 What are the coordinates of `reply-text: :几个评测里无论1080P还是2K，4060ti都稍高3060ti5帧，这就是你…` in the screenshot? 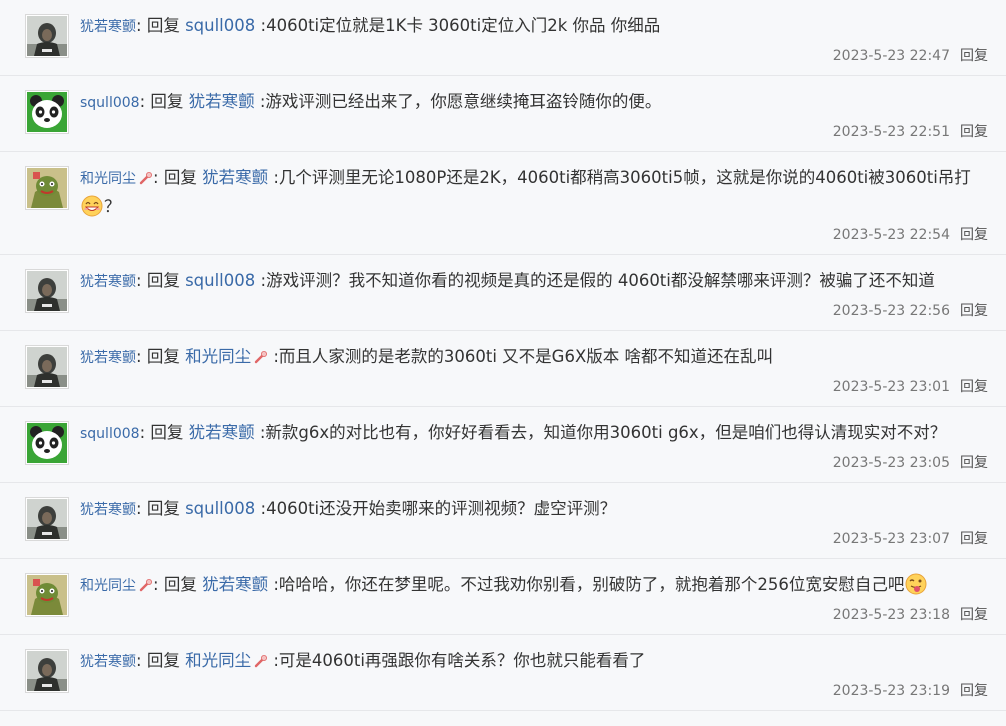 It's located at (622, 177).